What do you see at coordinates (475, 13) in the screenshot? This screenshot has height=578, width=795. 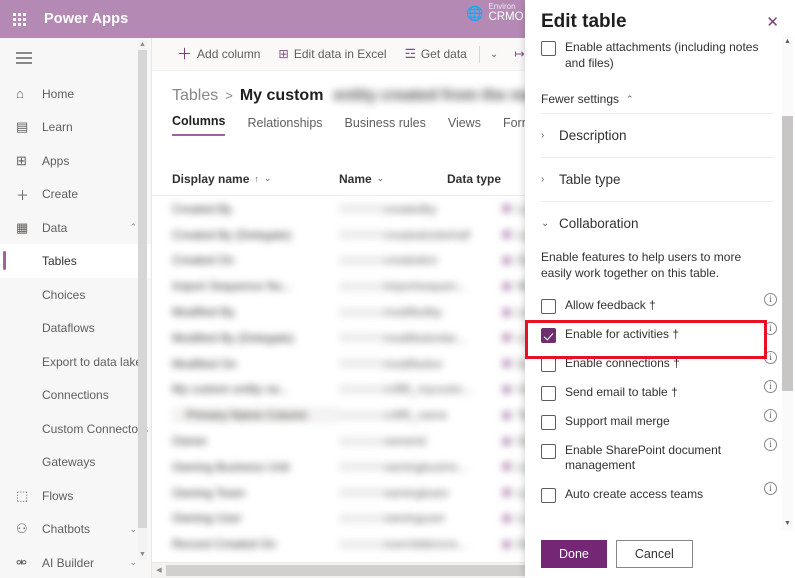 I see `globe-icon: 🌐` at bounding box center [475, 13].